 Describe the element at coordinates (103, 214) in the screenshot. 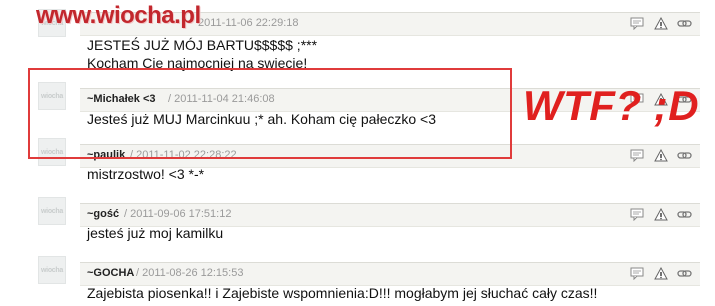

I see `comment-author: ~gość` at that location.